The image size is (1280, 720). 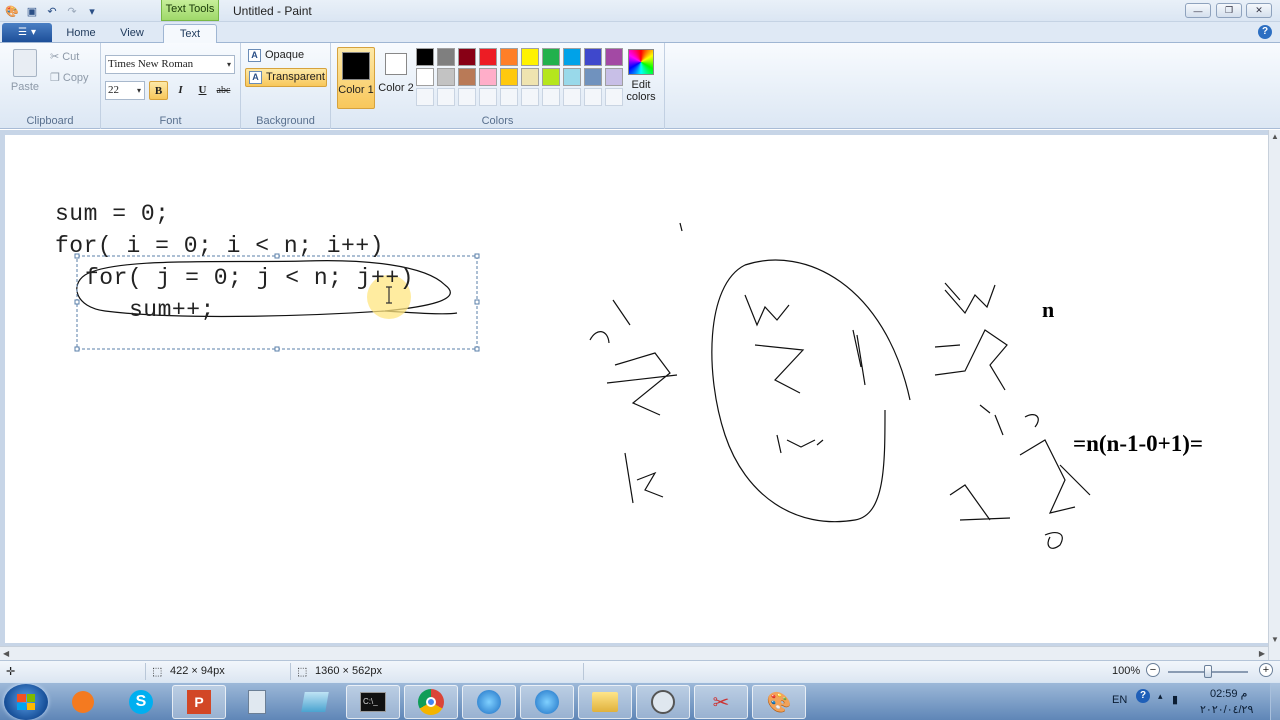 What do you see at coordinates (249, 278) in the screenshot?
I see `code-line-3: for( j = 0; j < n; j++)` at bounding box center [249, 278].